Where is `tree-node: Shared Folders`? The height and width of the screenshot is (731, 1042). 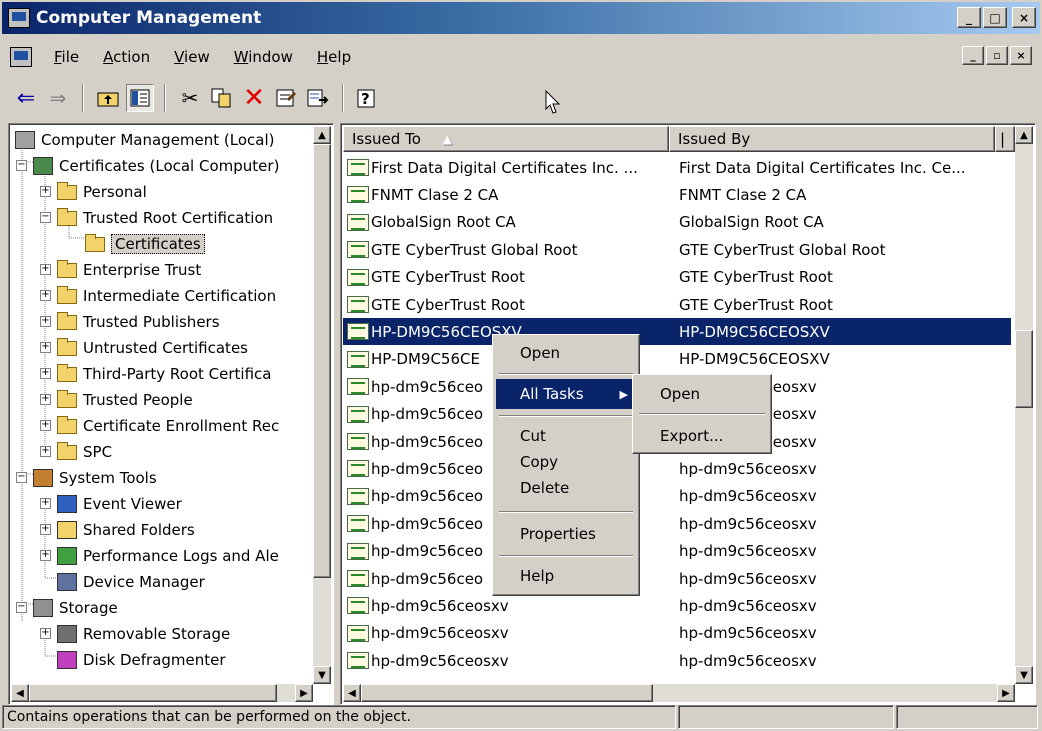
tree-node: Shared Folders is located at coordinates (126, 530).